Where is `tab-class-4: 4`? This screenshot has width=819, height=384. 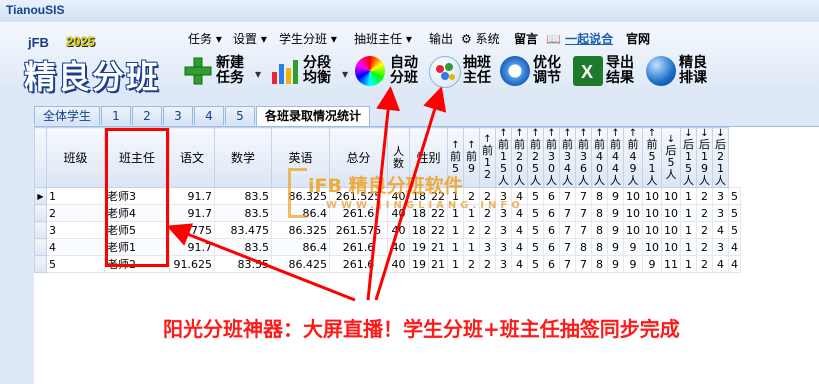 tab-class-4: 4 is located at coordinates (209, 115).